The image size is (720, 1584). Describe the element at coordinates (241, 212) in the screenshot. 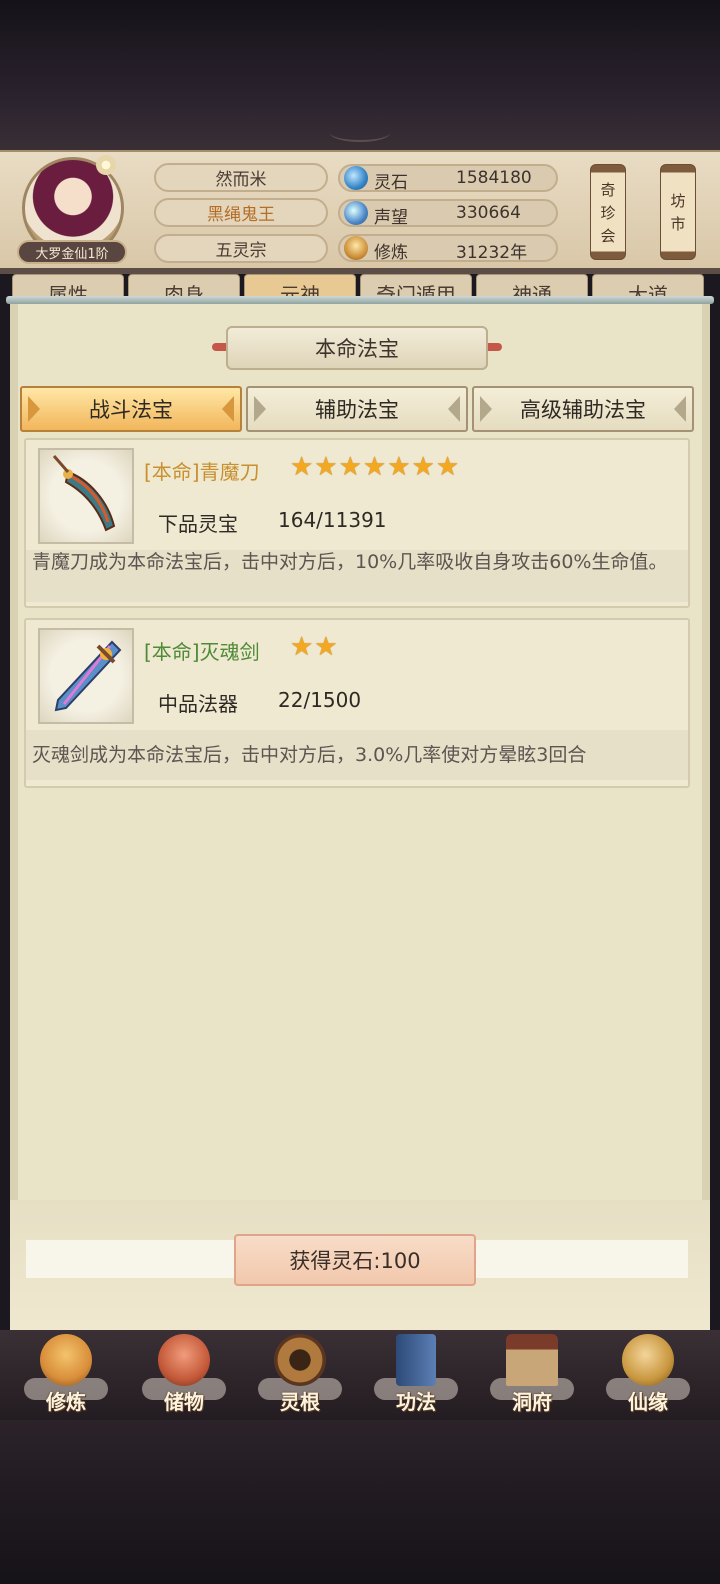

I see `player-title: 黑绳鬼王` at that location.